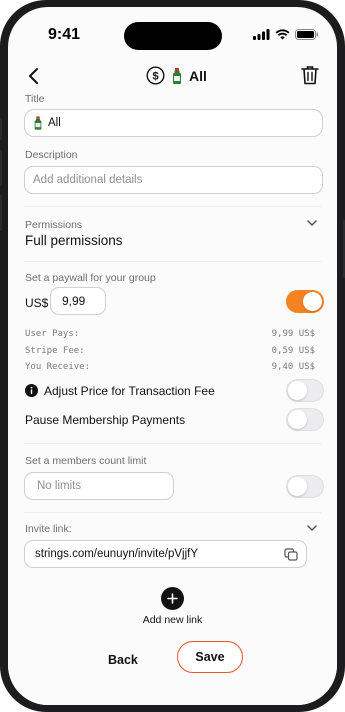  Describe the element at coordinates (64, 34) in the screenshot. I see `status-time: 9:41` at that location.